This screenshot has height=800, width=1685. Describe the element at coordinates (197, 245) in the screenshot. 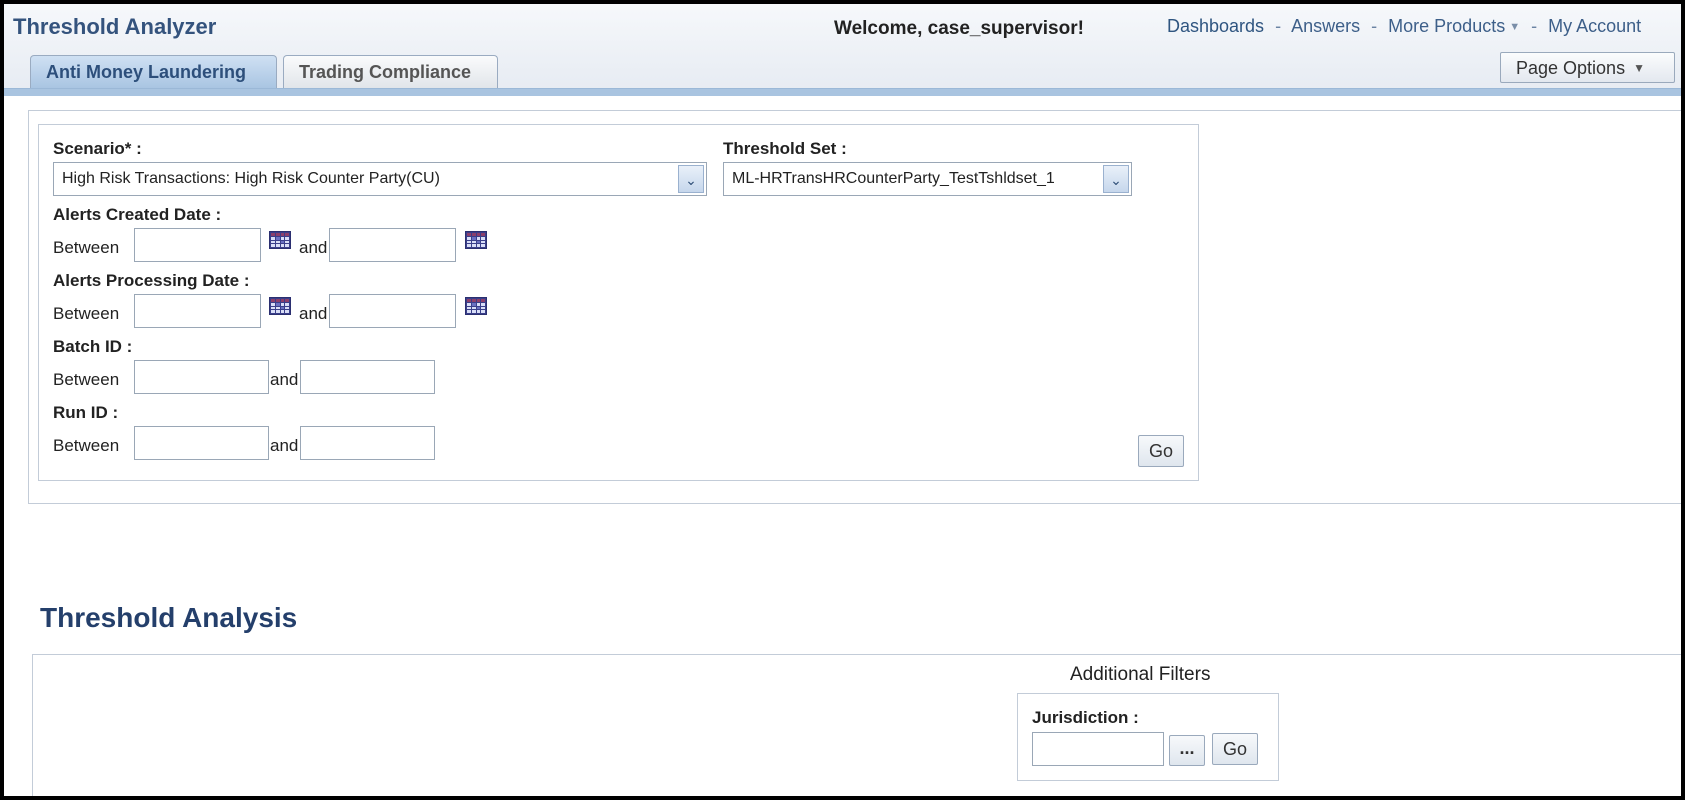

I see `alerts-created-from-input` at that location.